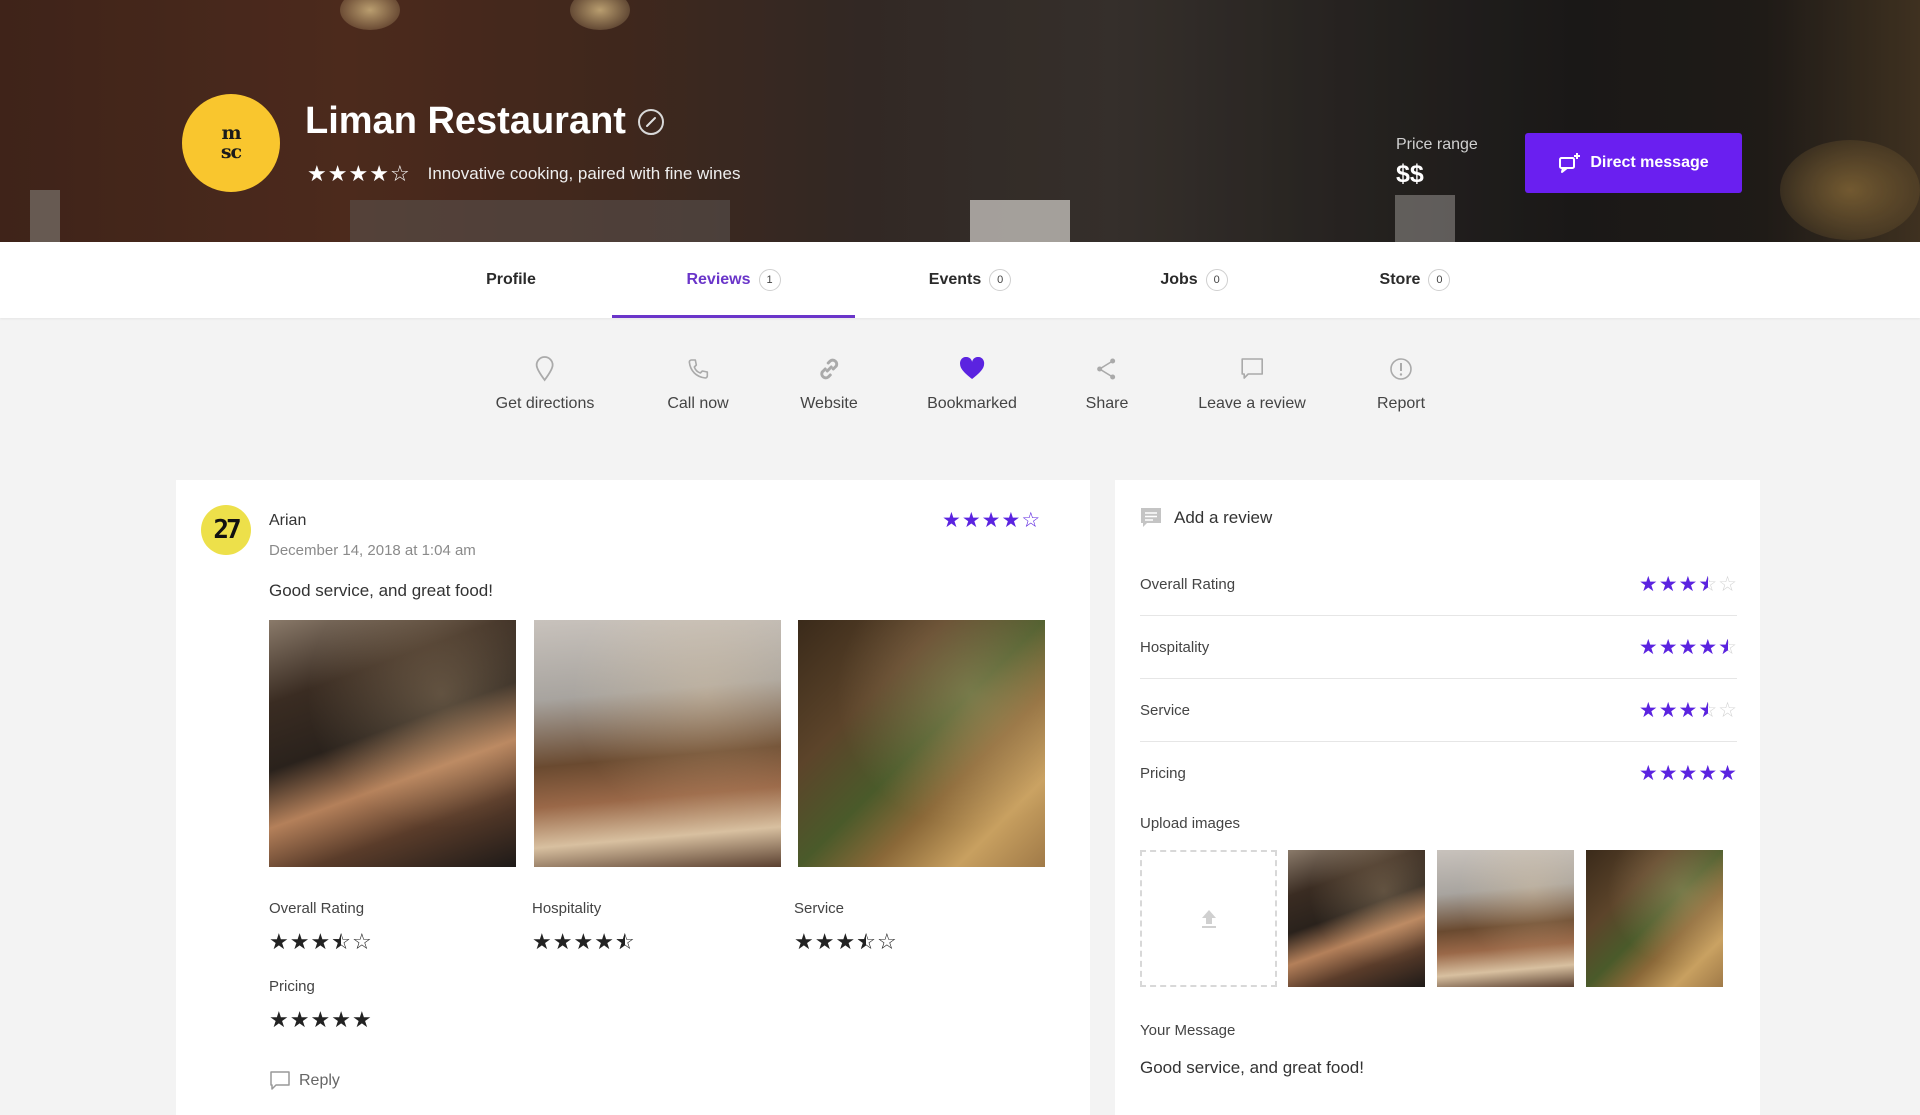  Describe the element at coordinates (829, 384) in the screenshot. I see `website-button: Website` at that location.